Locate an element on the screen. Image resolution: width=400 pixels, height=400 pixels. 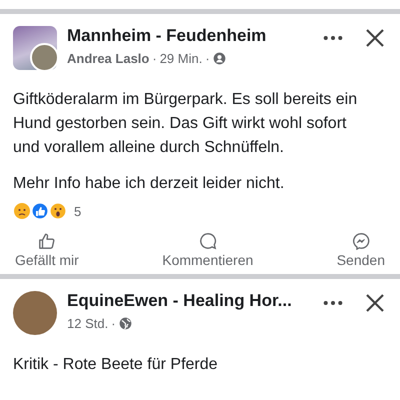
group-members-icon is located at coordinates (219, 58).